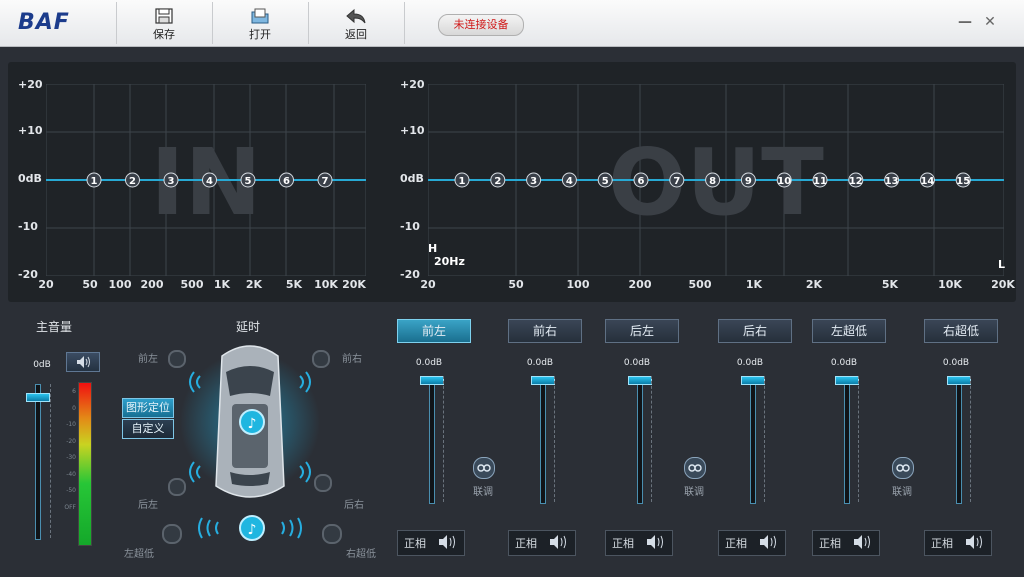 Image resolution: width=1024 pixels, height=577 pixels. I want to click on back-button-label: 返回, so click(356, 34).